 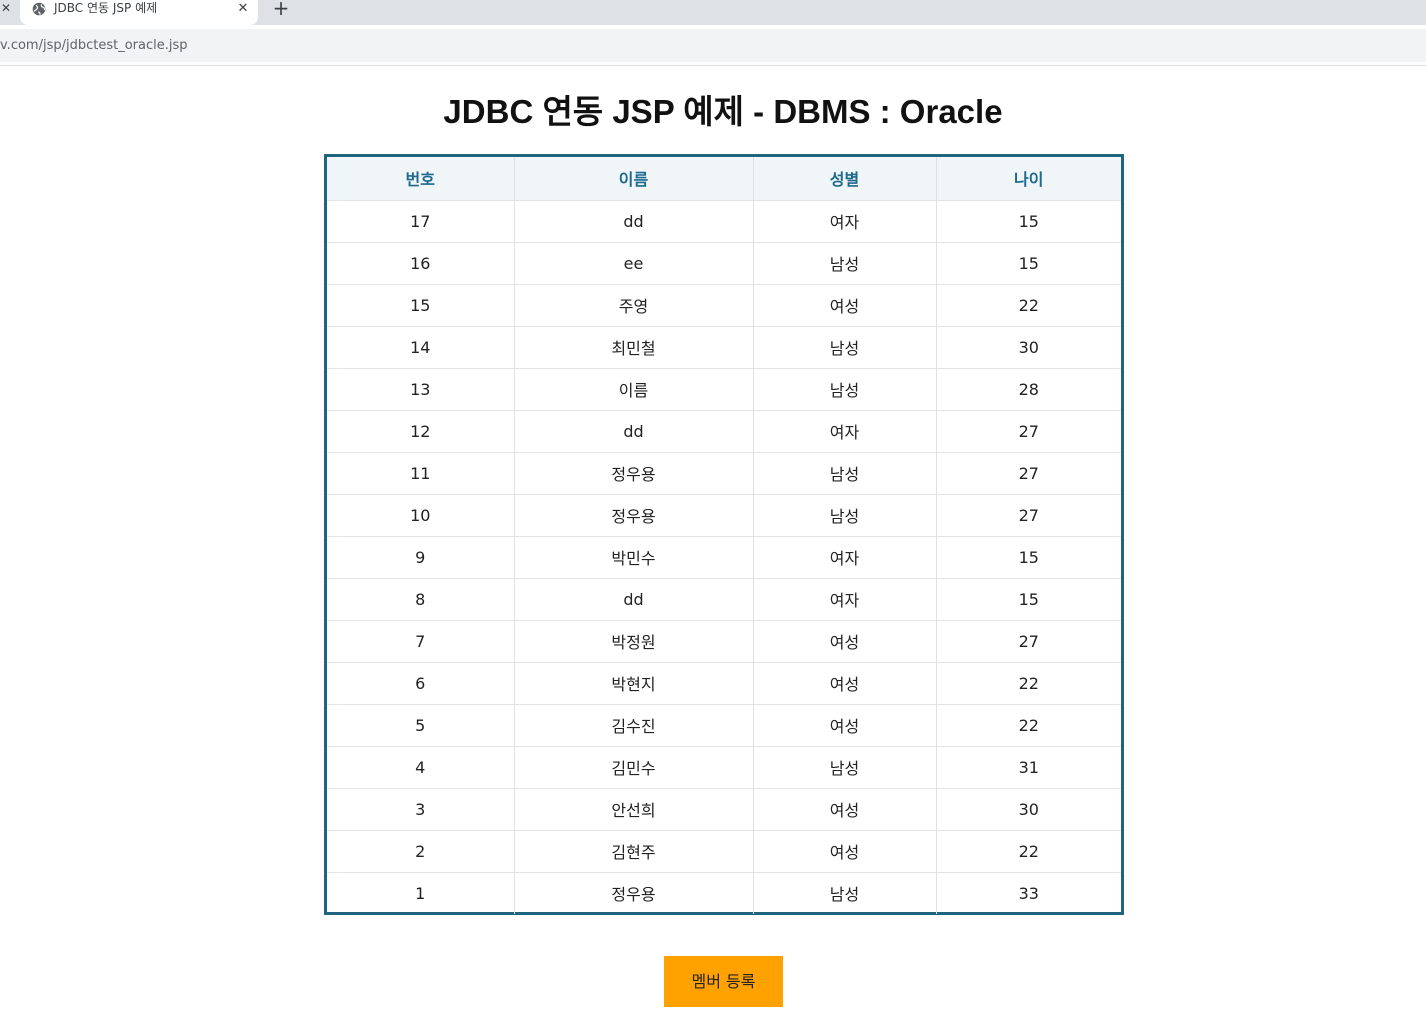 I want to click on column-header-age: 나이, so click(x=1028, y=179).